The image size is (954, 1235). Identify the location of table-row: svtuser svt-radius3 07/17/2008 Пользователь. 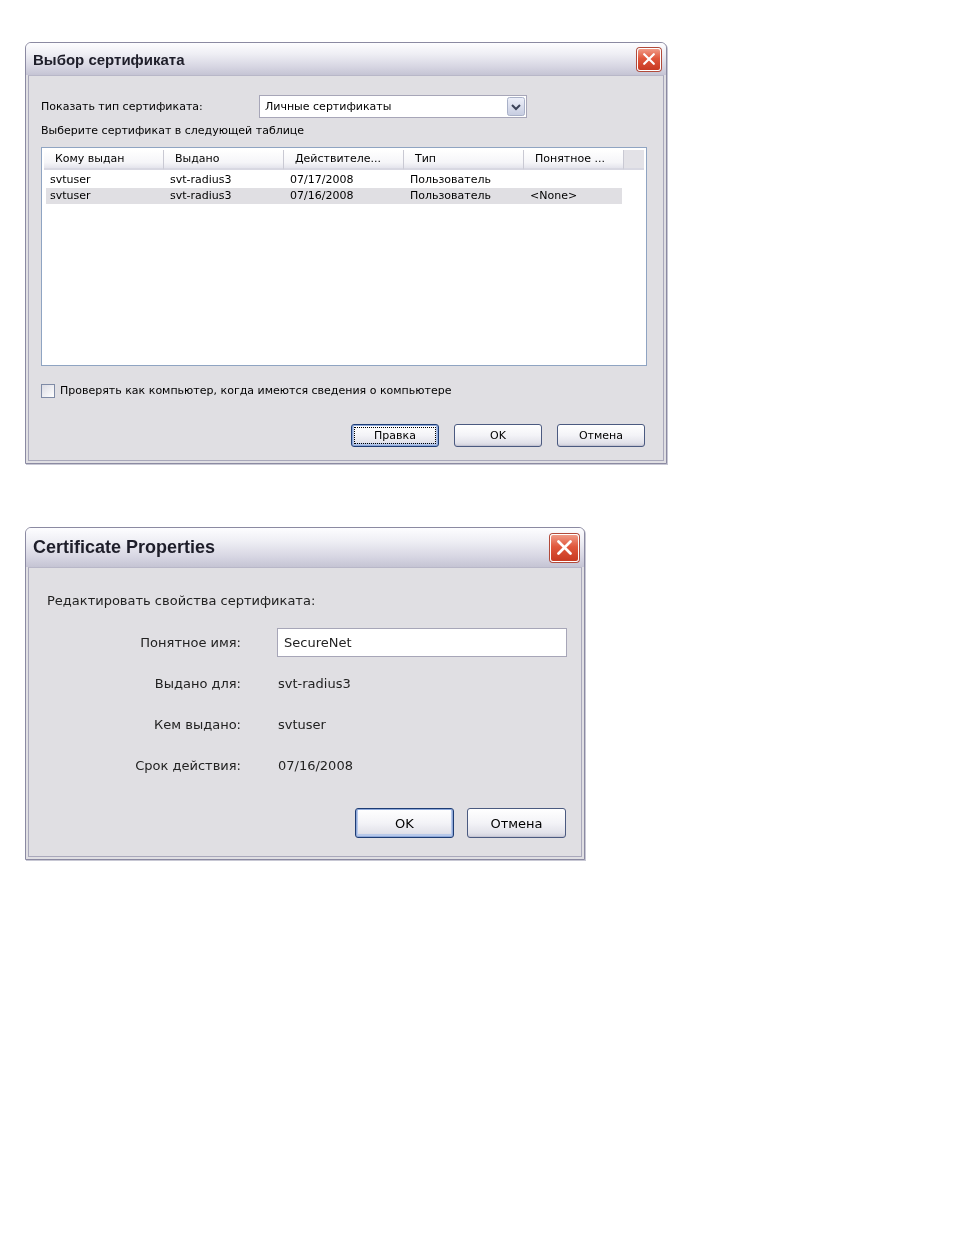
(334, 180).